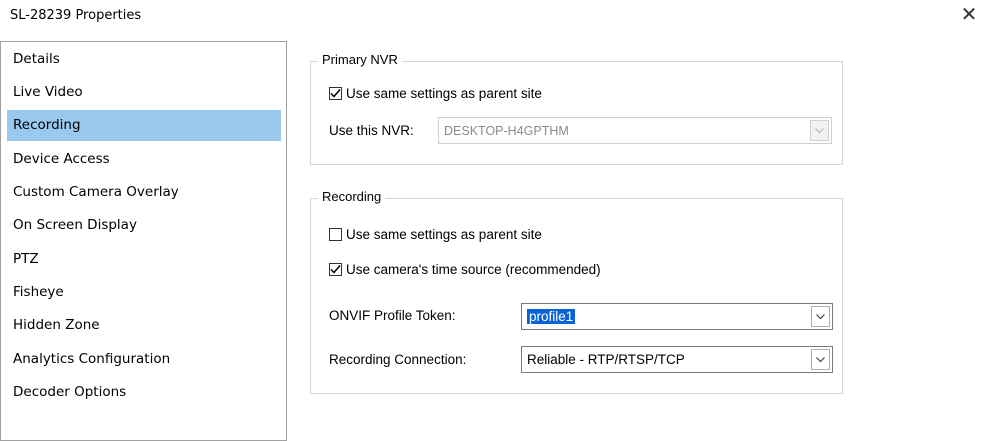 The image size is (991, 441). What do you see at coordinates (360, 59) in the screenshot?
I see `primary-nvr-legend: Primary NVR` at bounding box center [360, 59].